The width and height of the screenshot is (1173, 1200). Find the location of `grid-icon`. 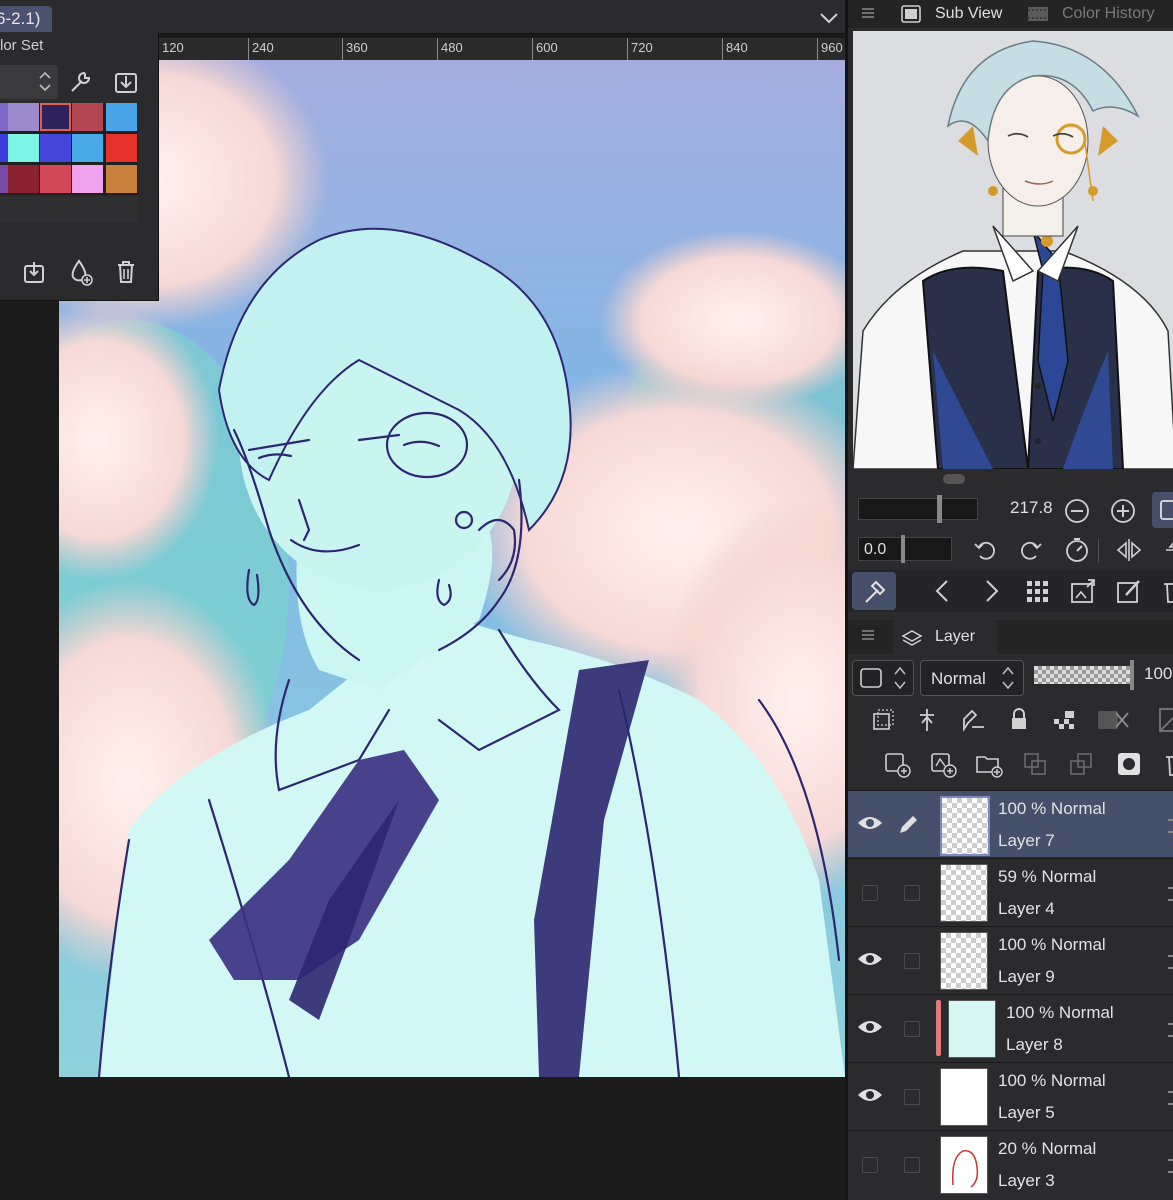

grid-icon is located at coordinates (1037, 591).